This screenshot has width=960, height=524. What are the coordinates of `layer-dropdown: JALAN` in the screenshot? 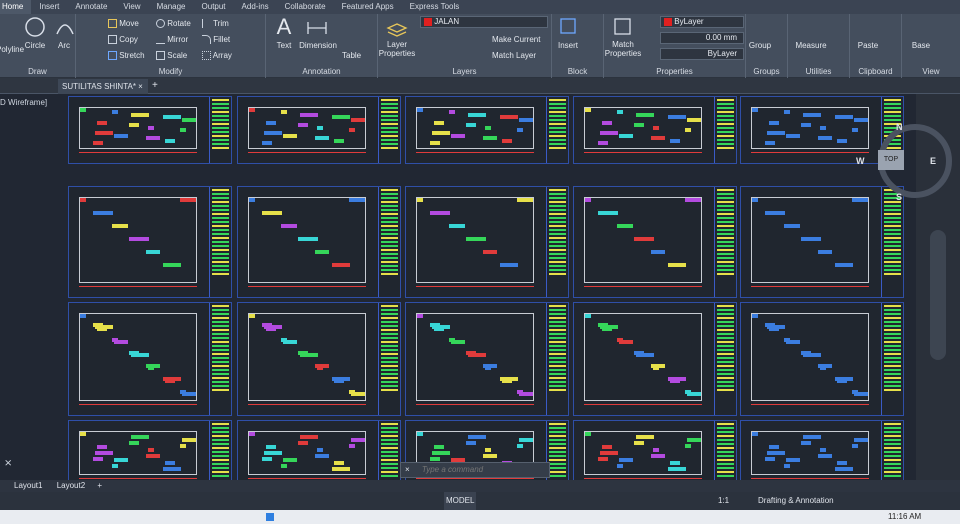 It's located at (484, 22).